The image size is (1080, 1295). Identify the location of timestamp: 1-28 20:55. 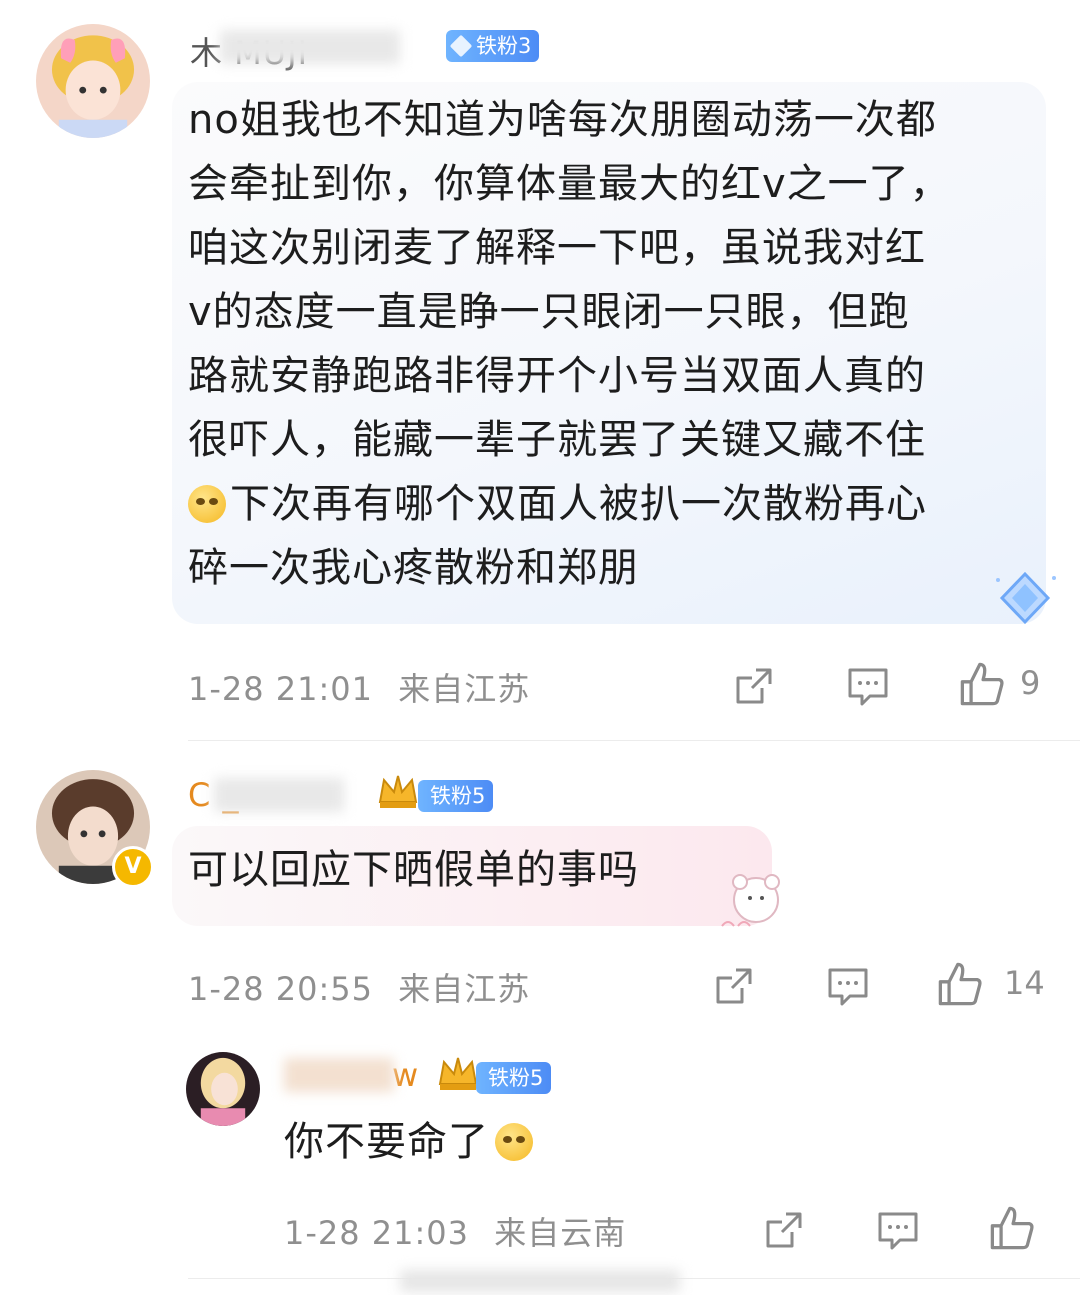
(281, 989).